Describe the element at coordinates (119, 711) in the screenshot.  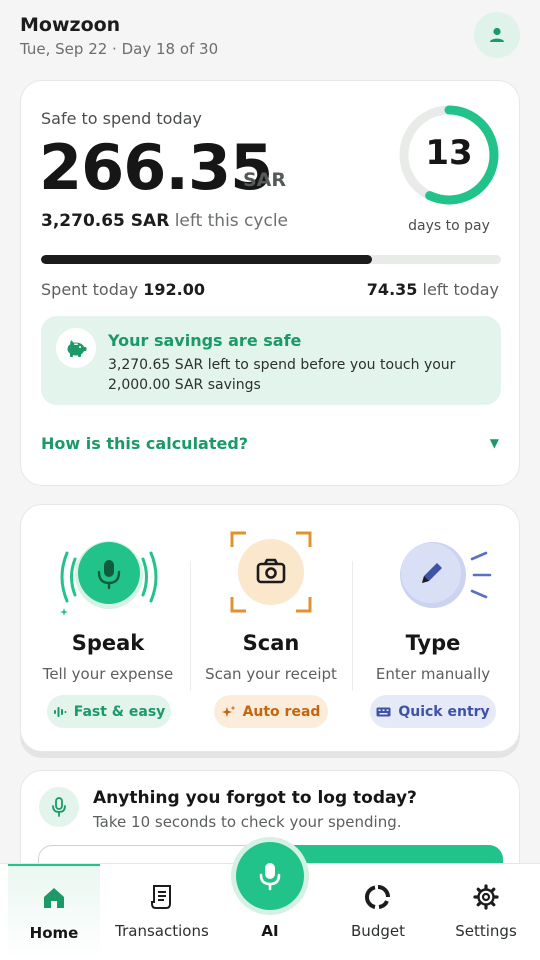
I see `speak-pill-label: Fast & easy` at that location.